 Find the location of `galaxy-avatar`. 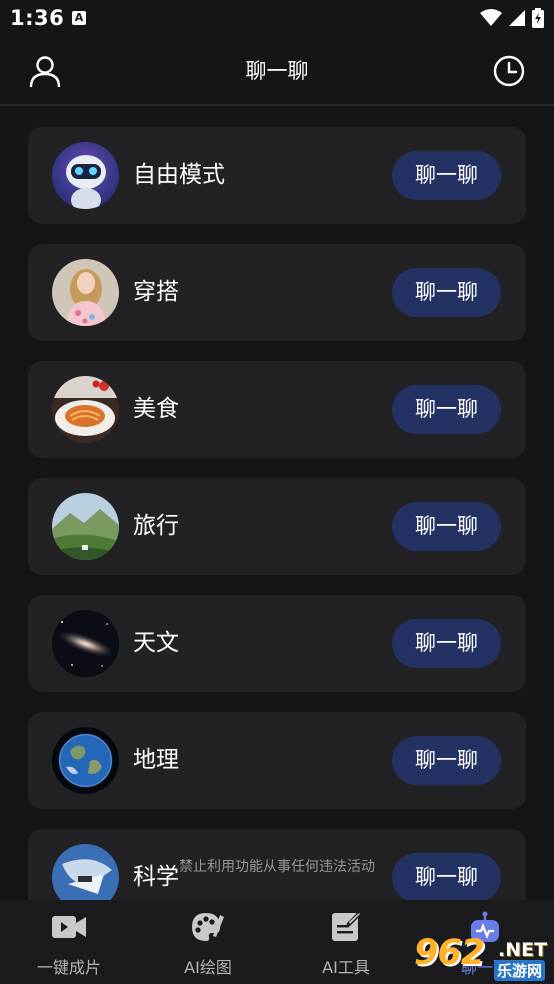

galaxy-avatar is located at coordinates (85, 643).